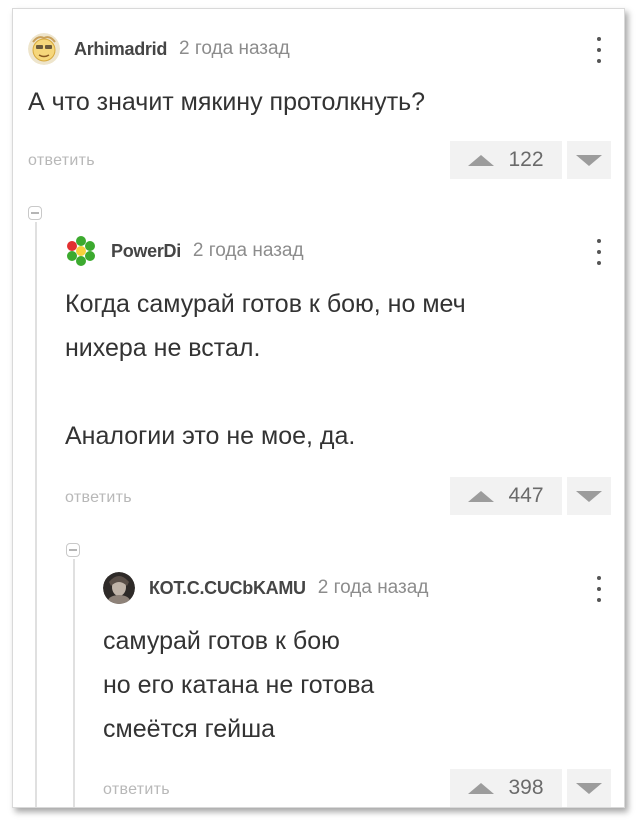 The image size is (640, 822). I want to click on upvote-button: 447, so click(506, 496).